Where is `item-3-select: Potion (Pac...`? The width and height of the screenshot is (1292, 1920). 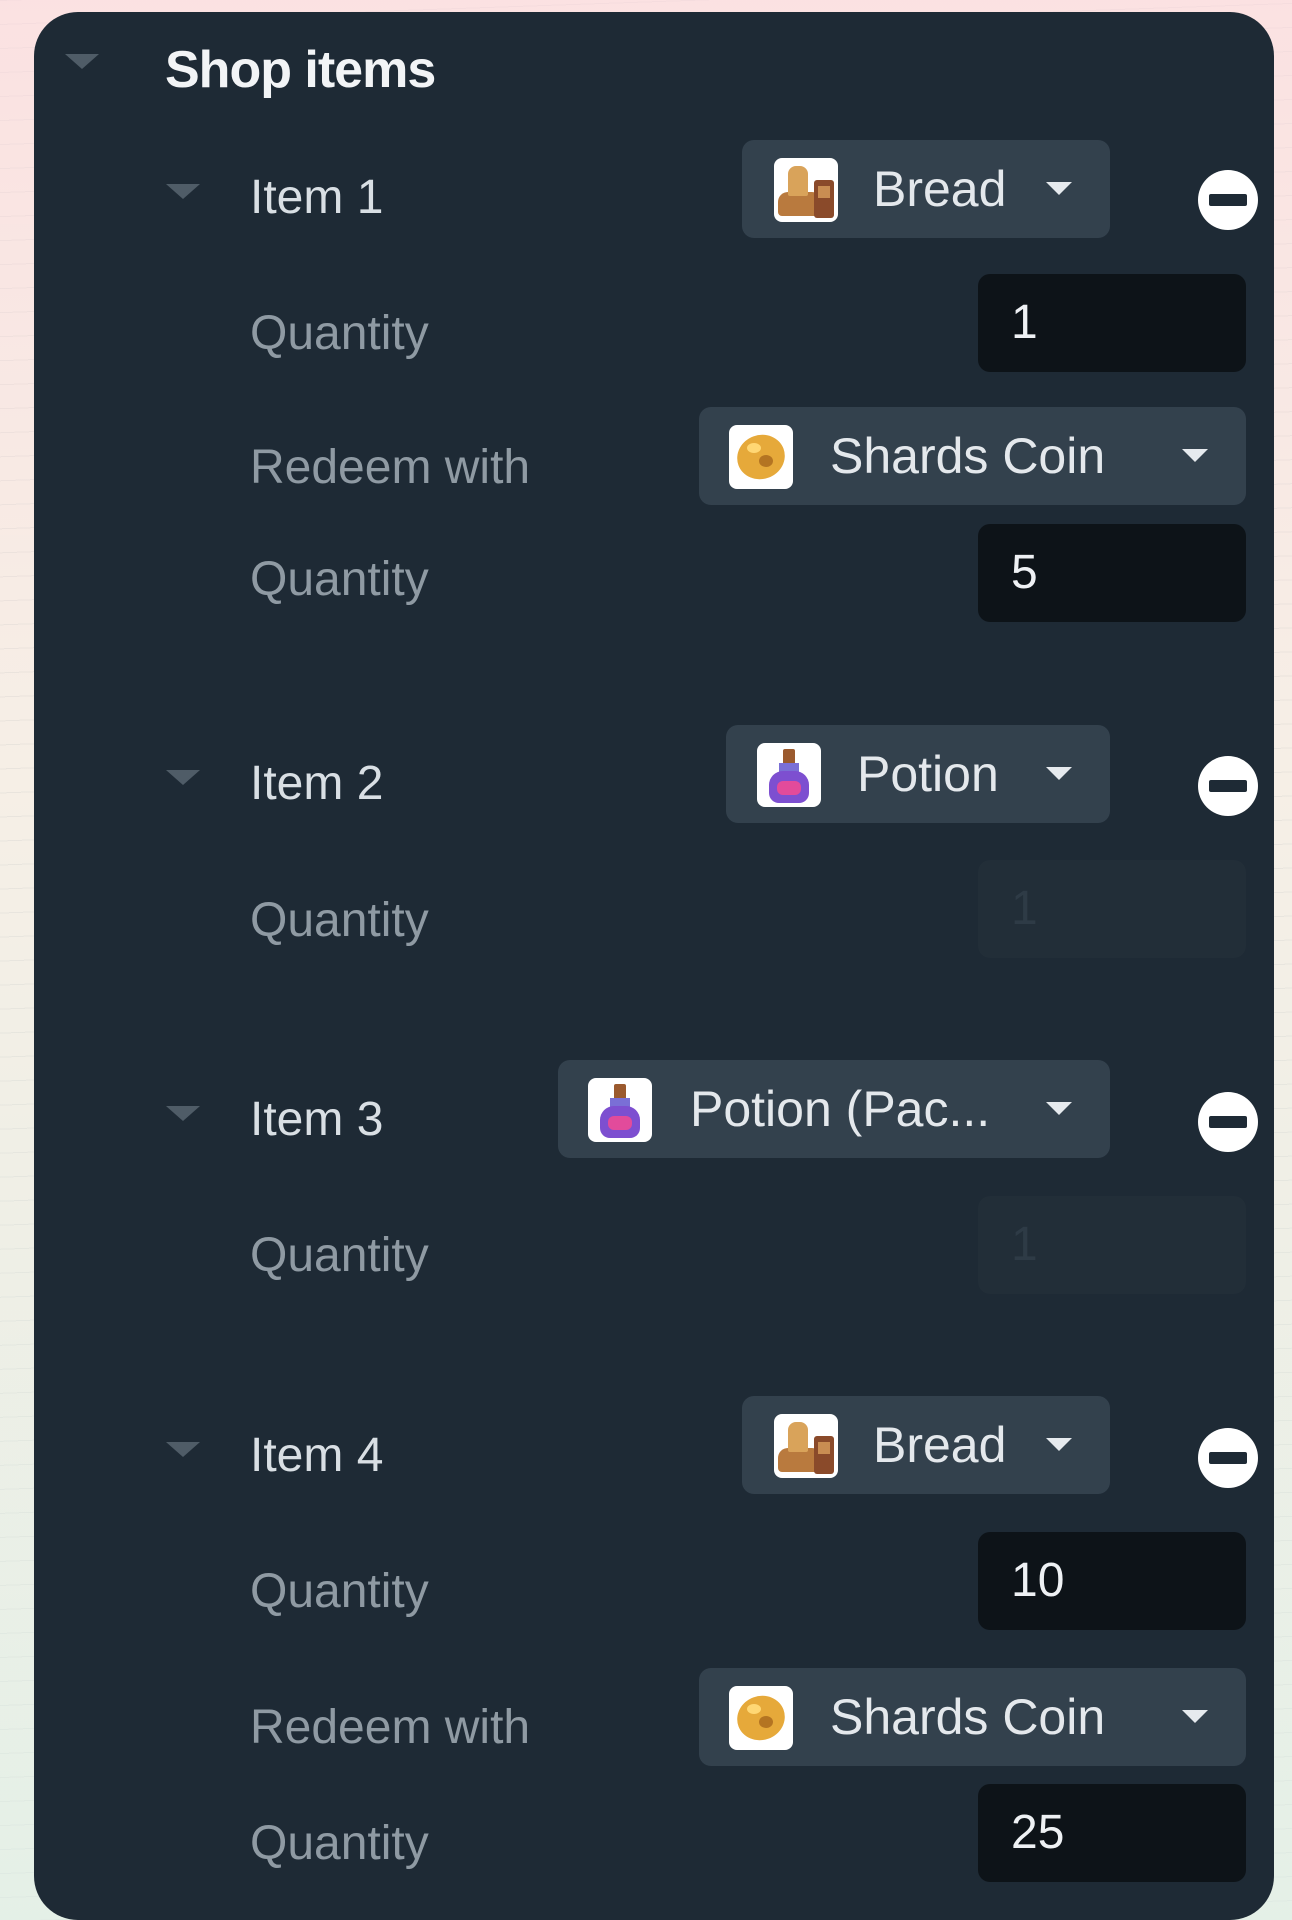 item-3-select: Potion (Pac... is located at coordinates (834, 1109).